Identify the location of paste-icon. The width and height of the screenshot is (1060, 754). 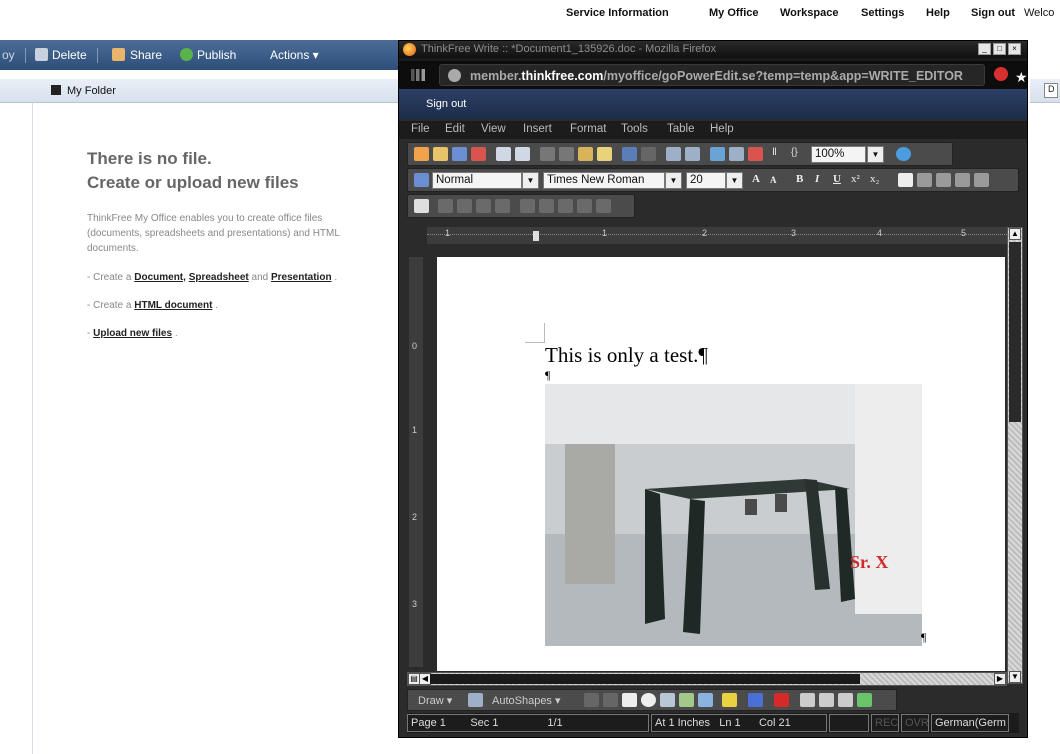
(585, 154).